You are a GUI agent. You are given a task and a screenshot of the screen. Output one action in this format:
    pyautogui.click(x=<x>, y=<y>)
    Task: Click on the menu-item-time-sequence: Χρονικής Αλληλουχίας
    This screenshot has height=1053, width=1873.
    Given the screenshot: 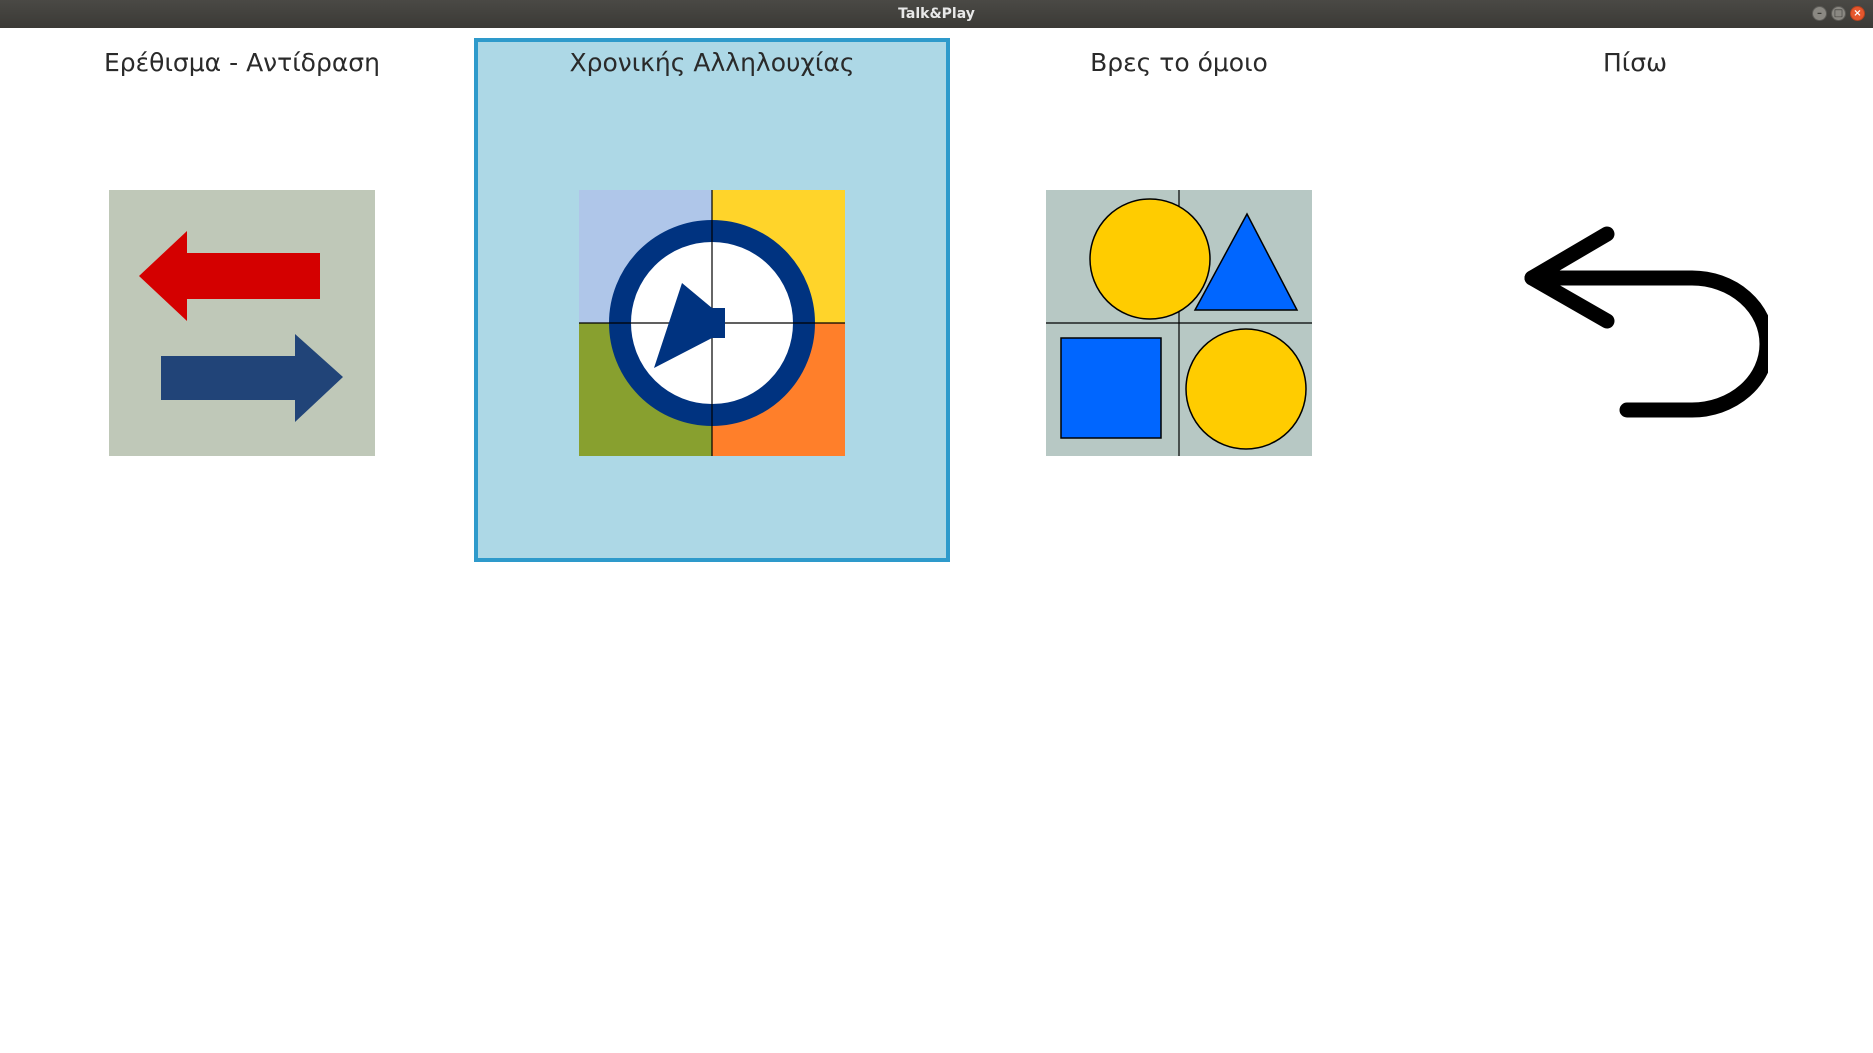 What is the action you would take?
    pyautogui.click(x=712, y=300)
    